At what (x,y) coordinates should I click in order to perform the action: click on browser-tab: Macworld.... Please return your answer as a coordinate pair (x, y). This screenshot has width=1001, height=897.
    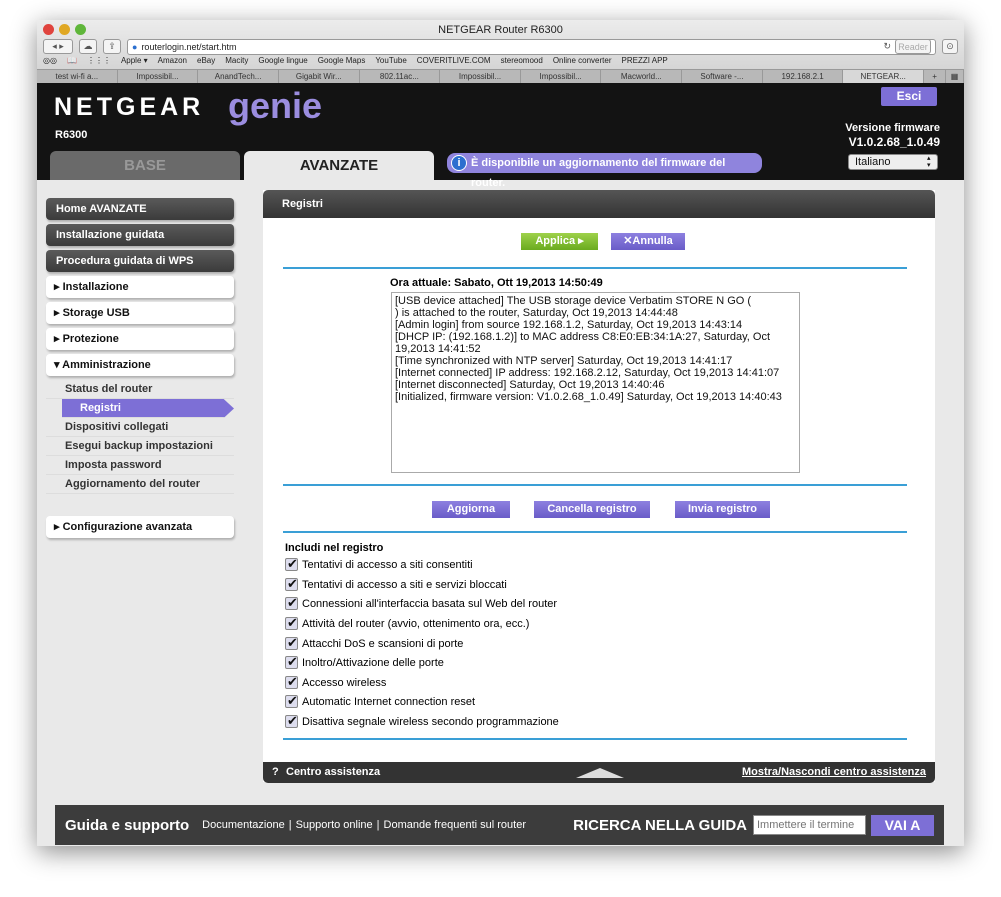
    Looking at the image, I should click on (642, 76).